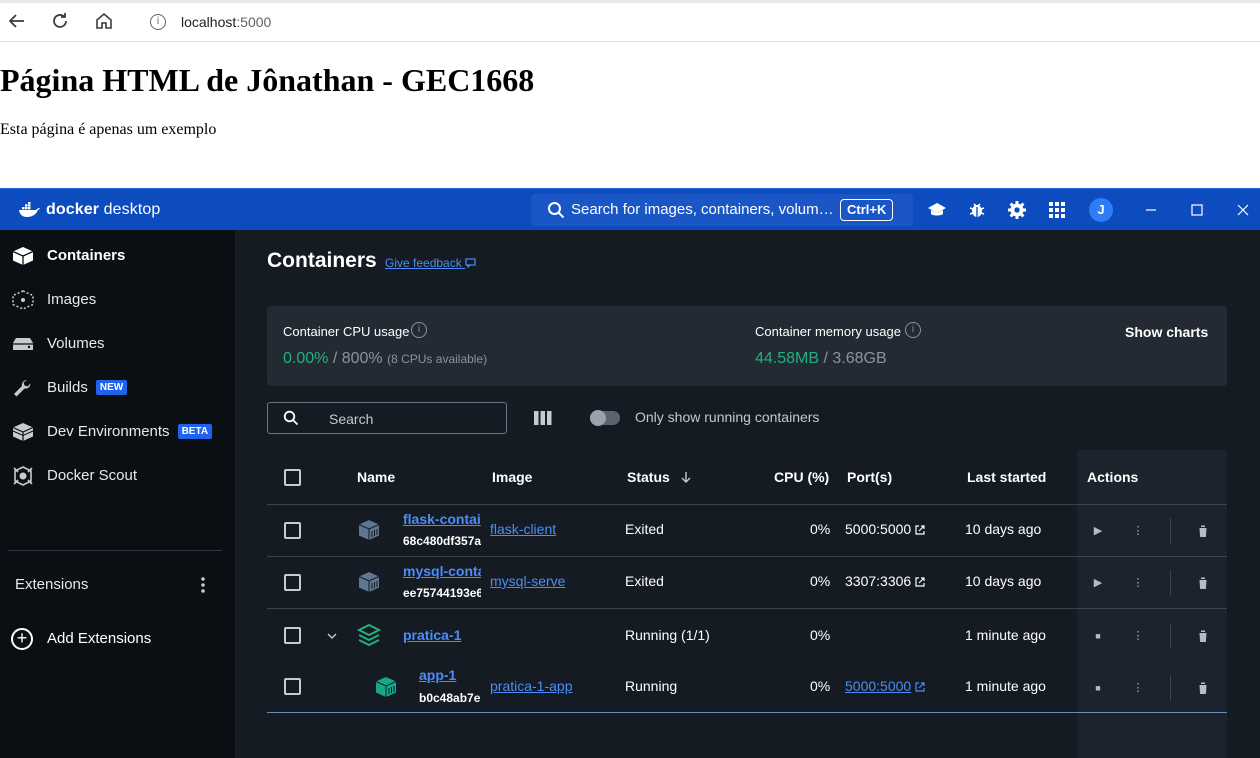 The height and width of the screenshot is (758, 1260). I want to click on column-selector-icon, so click(543, 418).